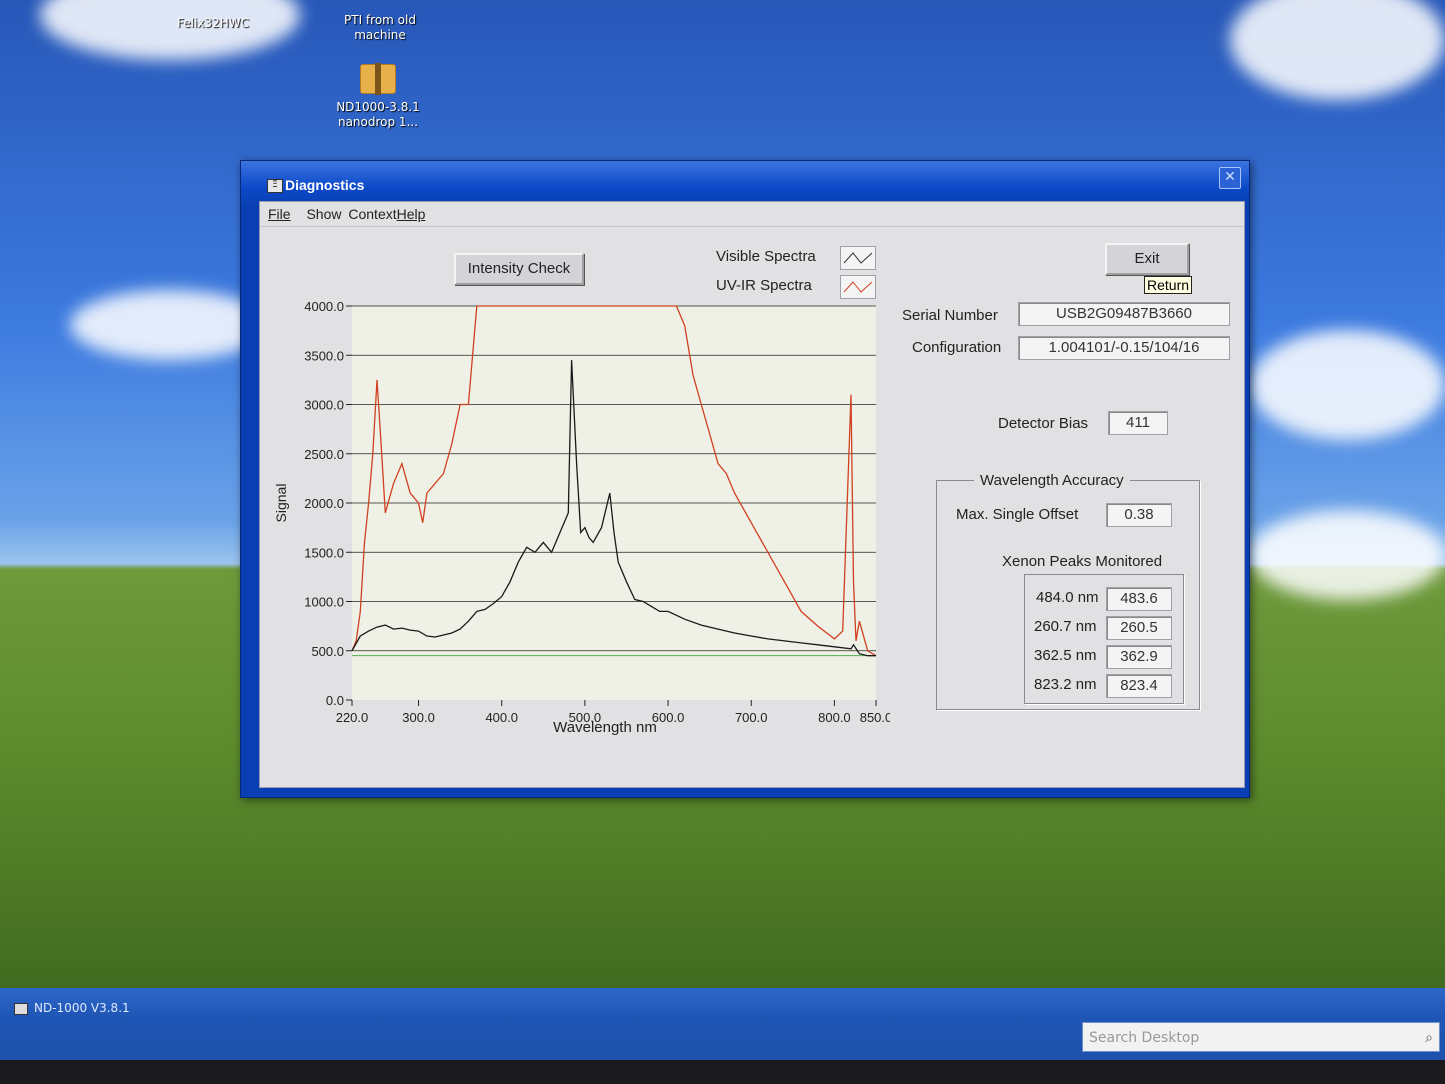 The width and height of the screenshot is (1445, 1084). Describe the element at coordinates (1052, 480) in the screenshot. I see `wavelength-accuracy-title: Wavelength Accuracy` at that location.